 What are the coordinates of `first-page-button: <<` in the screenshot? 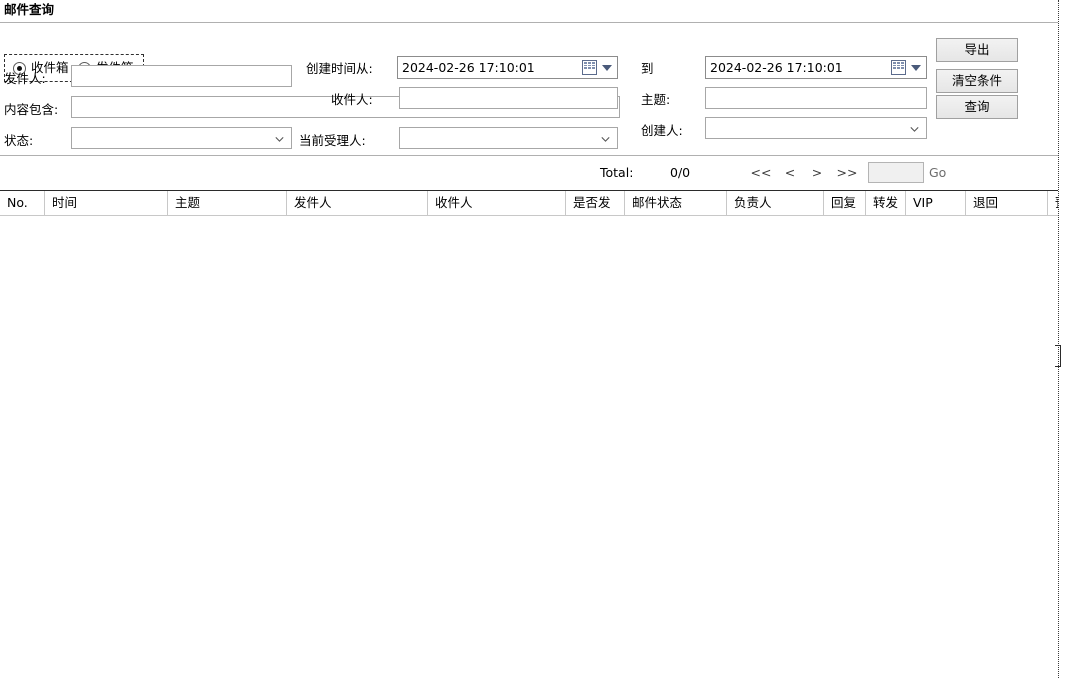 It's located at (761, 173).